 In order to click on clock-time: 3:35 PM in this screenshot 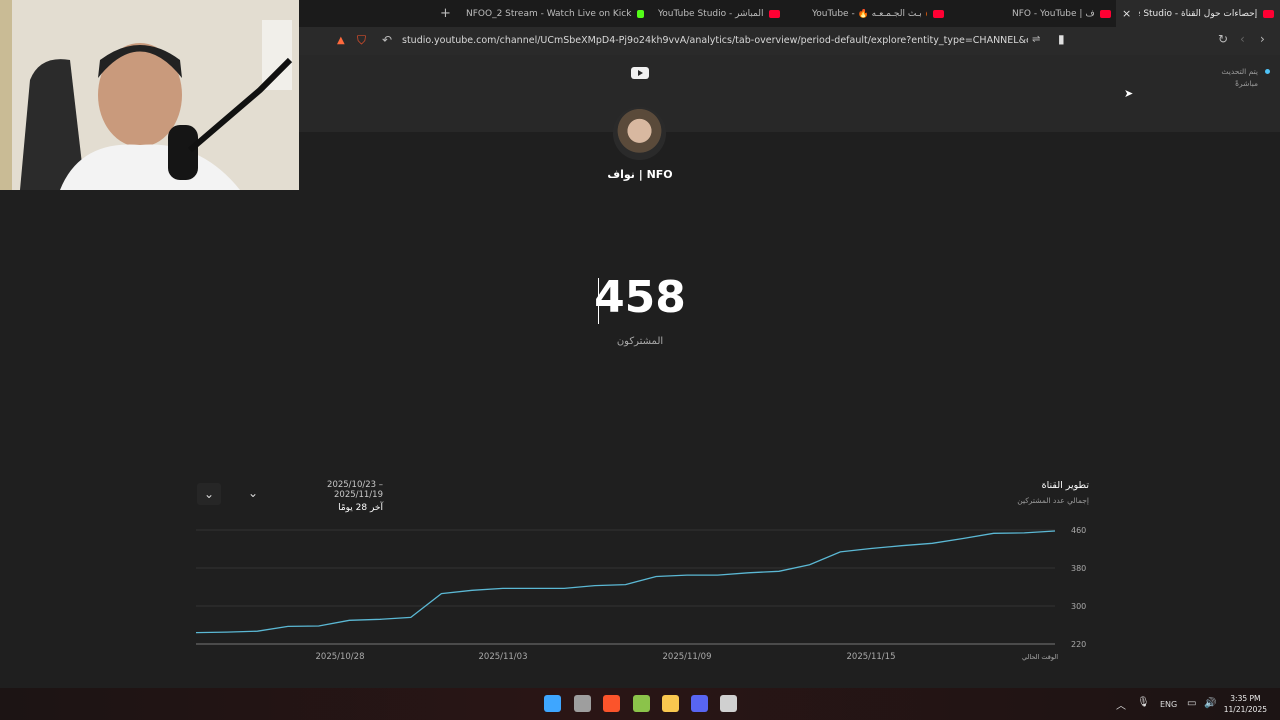, I will do `click(1245, 698)`.